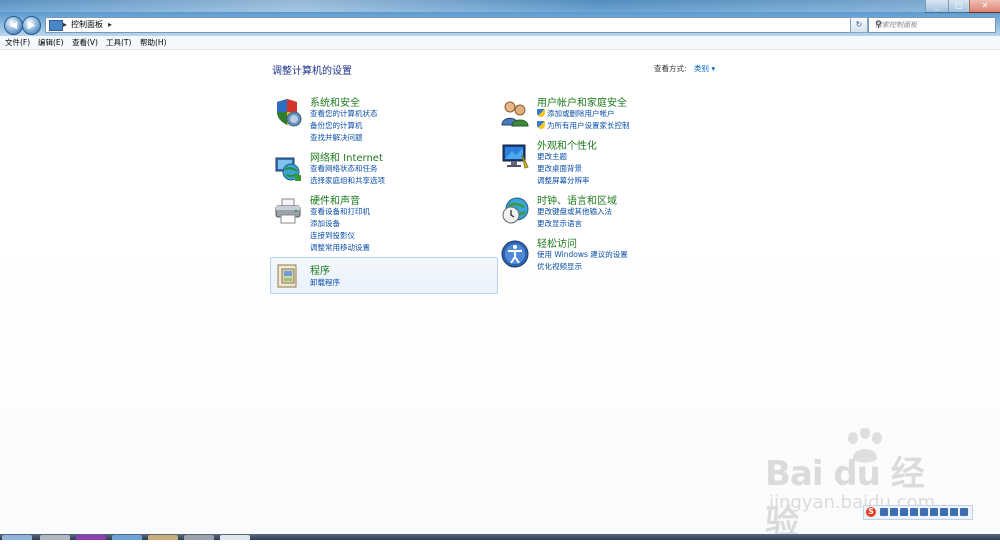  Describe the element at coordinates (582, 101) in the screenshot. I see `category-title: 用户帐户和家庭安全` at that location.